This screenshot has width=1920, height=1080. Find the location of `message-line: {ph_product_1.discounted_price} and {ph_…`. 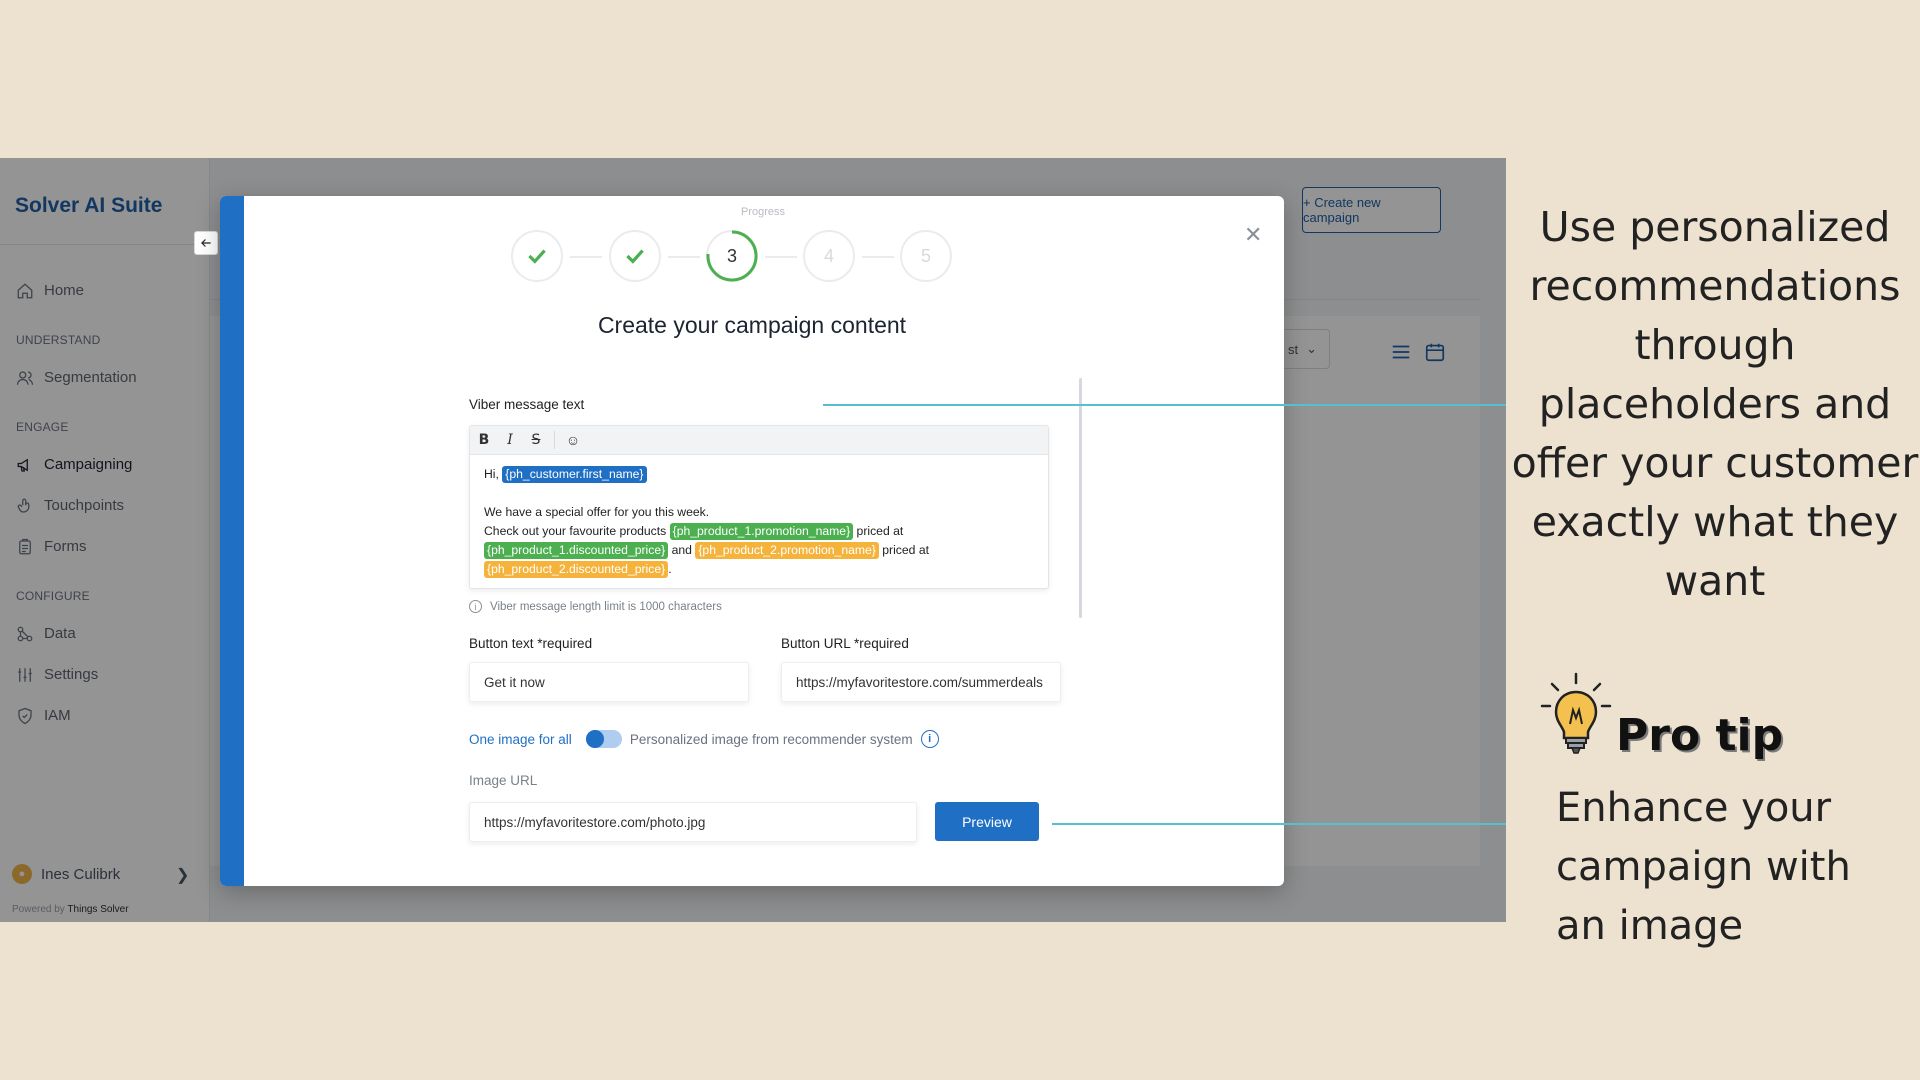

message-line: {ph_product_1.discounted_price} and {ph_… is located at coordinates (759, 550).